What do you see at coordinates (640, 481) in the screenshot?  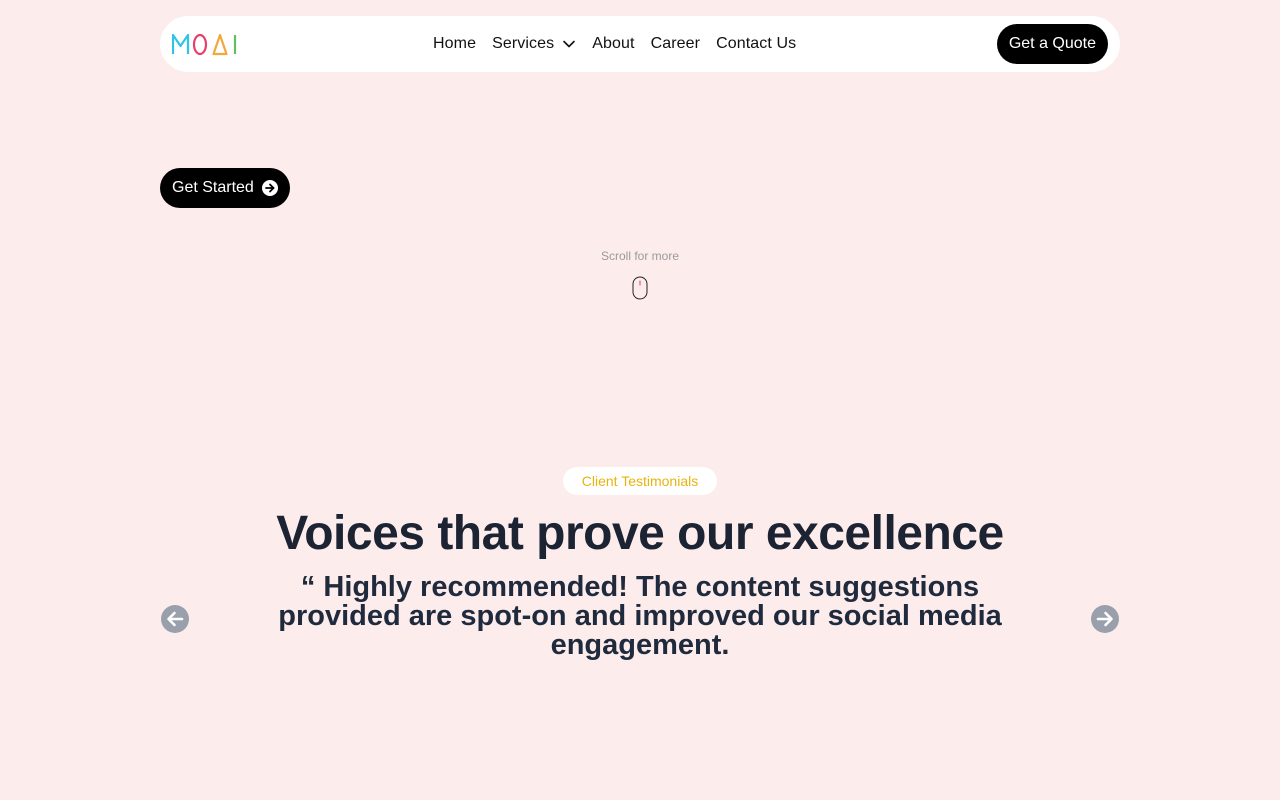 I see `client-testimonials-badge: Client Testimonials` at bounding box center [640, 481].